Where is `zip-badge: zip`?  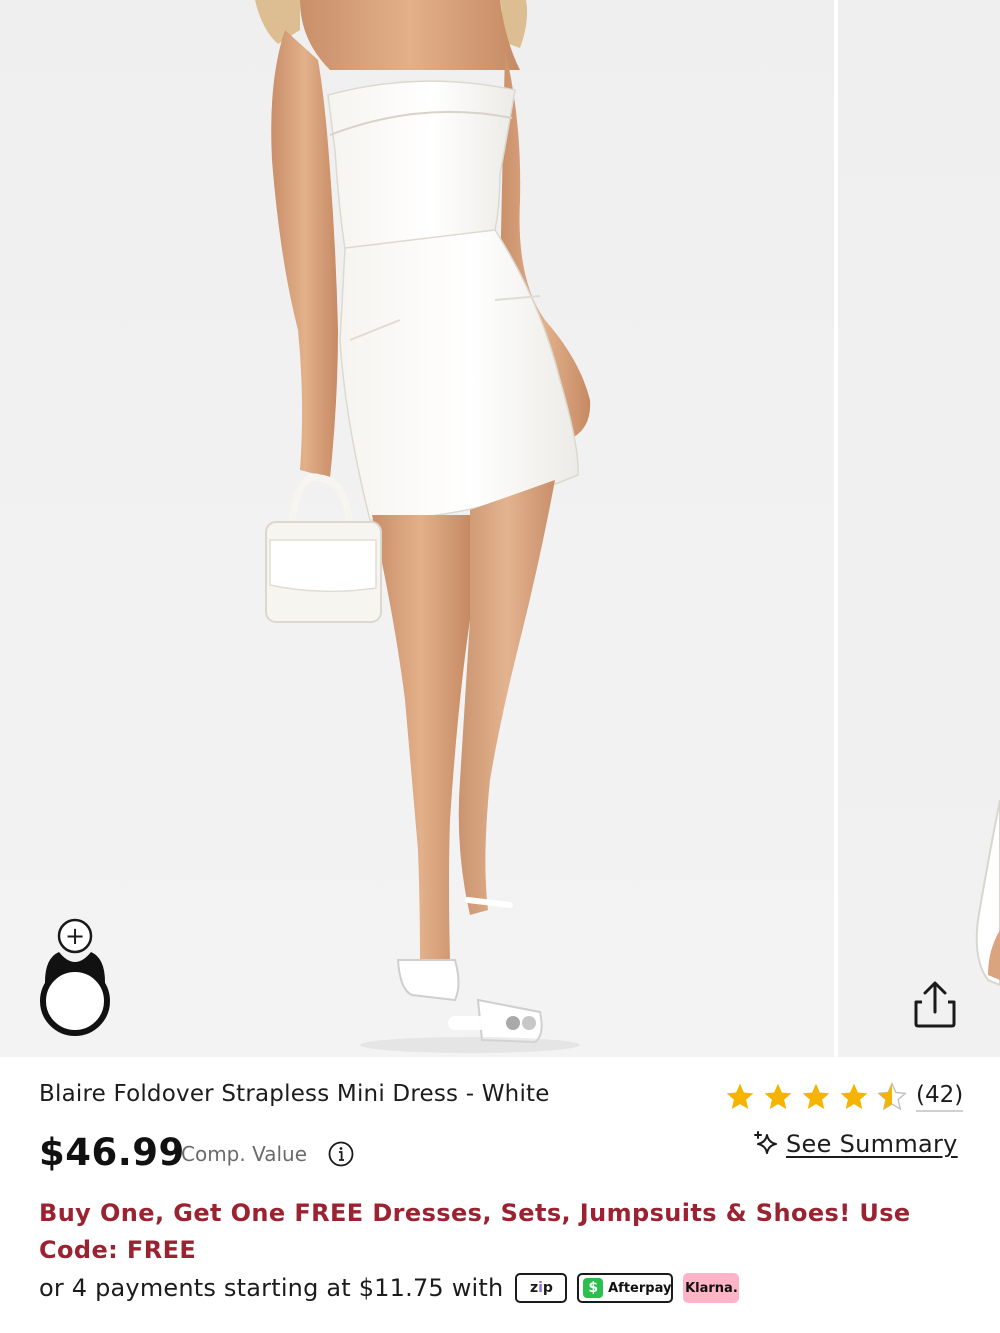
zip-badge: zip is located at coordinates (541, 1288).